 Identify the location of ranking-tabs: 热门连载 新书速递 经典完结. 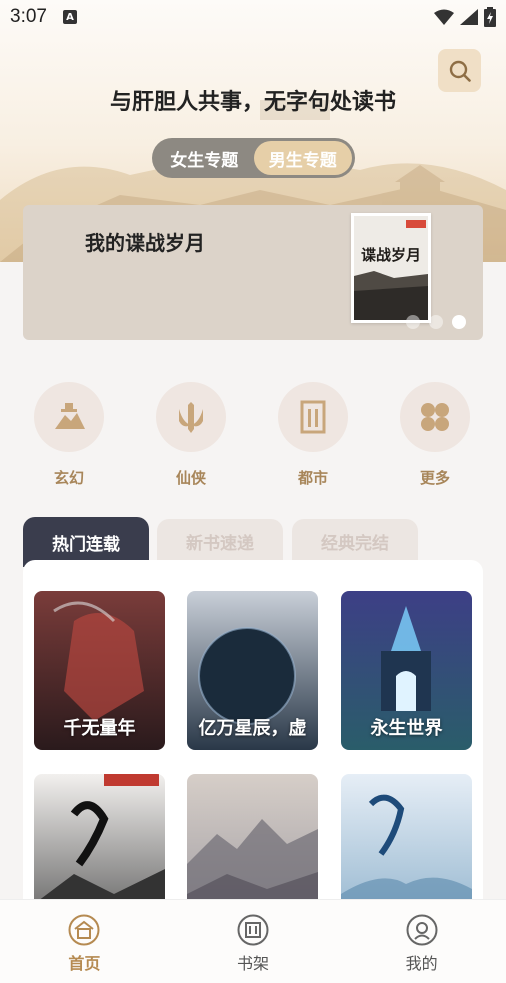
(253, 542).